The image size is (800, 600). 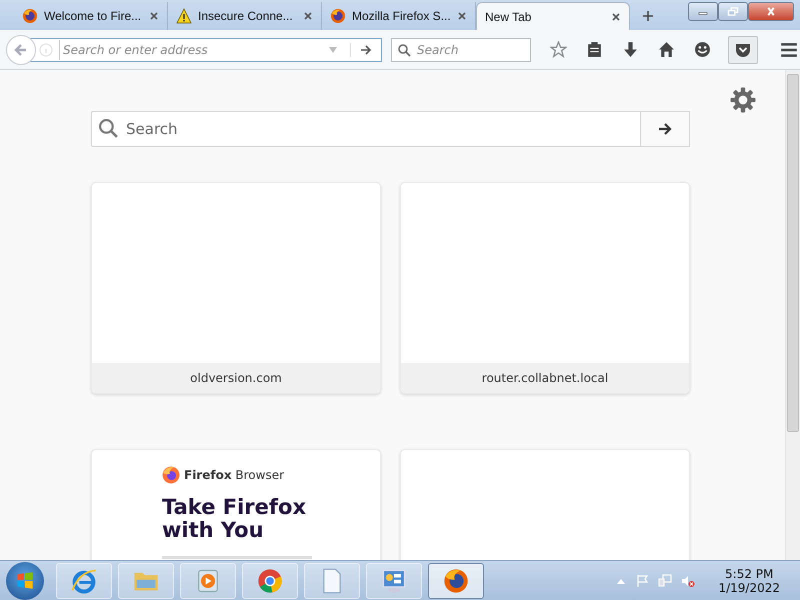 What do you see at coordinates (703, 11) in the screenshot?
I see `minimize-button` at bounding box center [703, 11].